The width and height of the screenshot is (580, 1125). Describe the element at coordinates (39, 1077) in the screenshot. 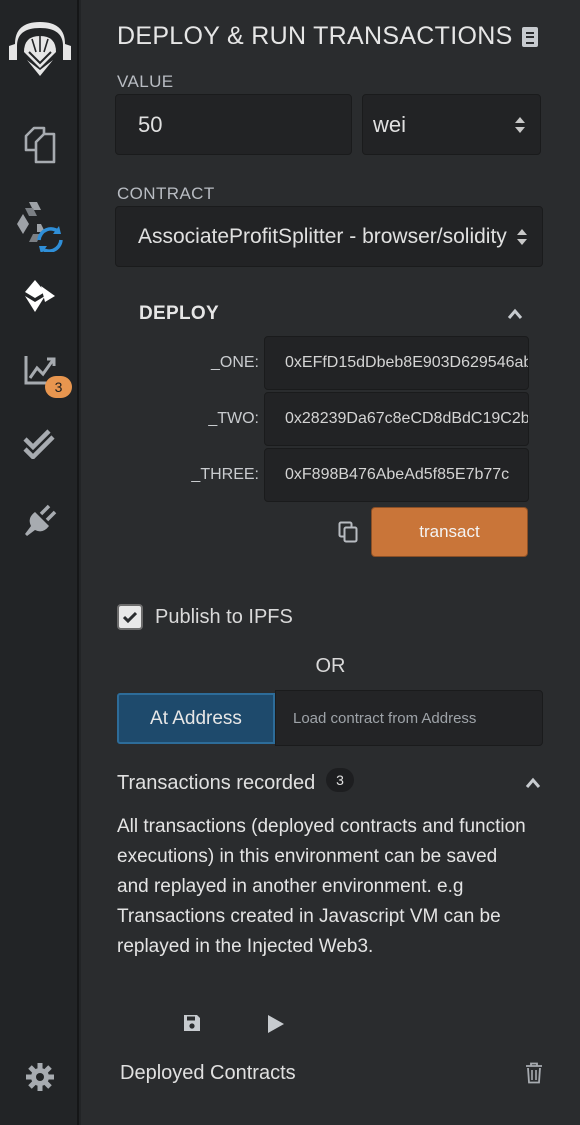

I see `settings-icon` at that location.